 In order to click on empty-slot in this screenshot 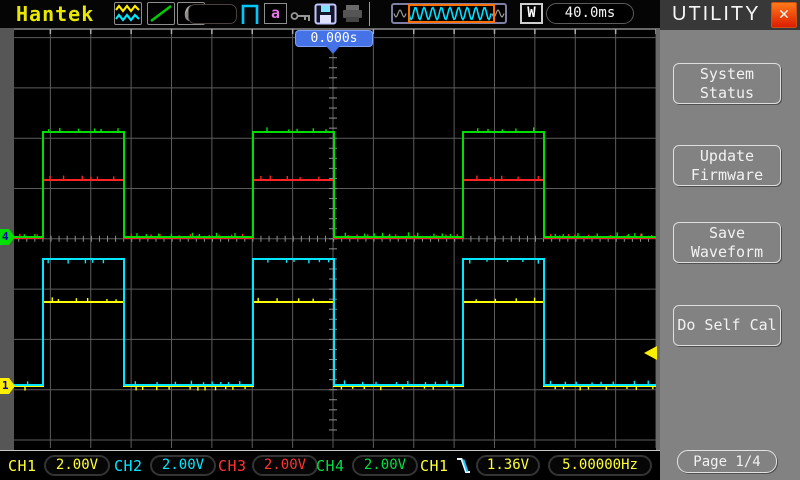, I will do `click(212, 14)`.